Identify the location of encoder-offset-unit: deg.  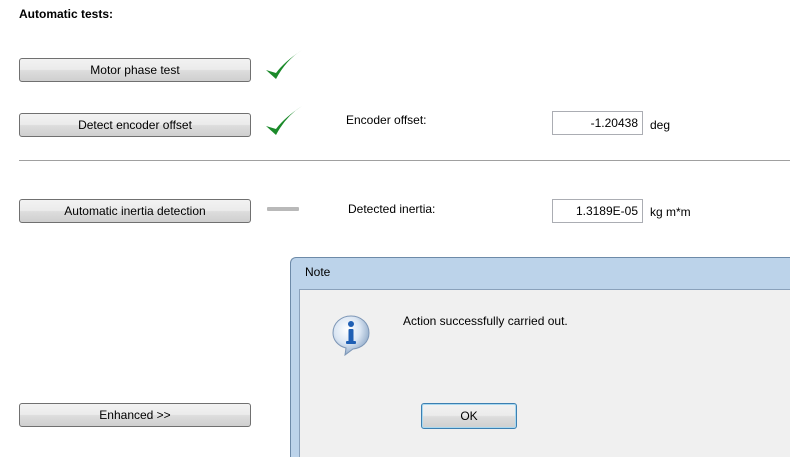
(660, 125).